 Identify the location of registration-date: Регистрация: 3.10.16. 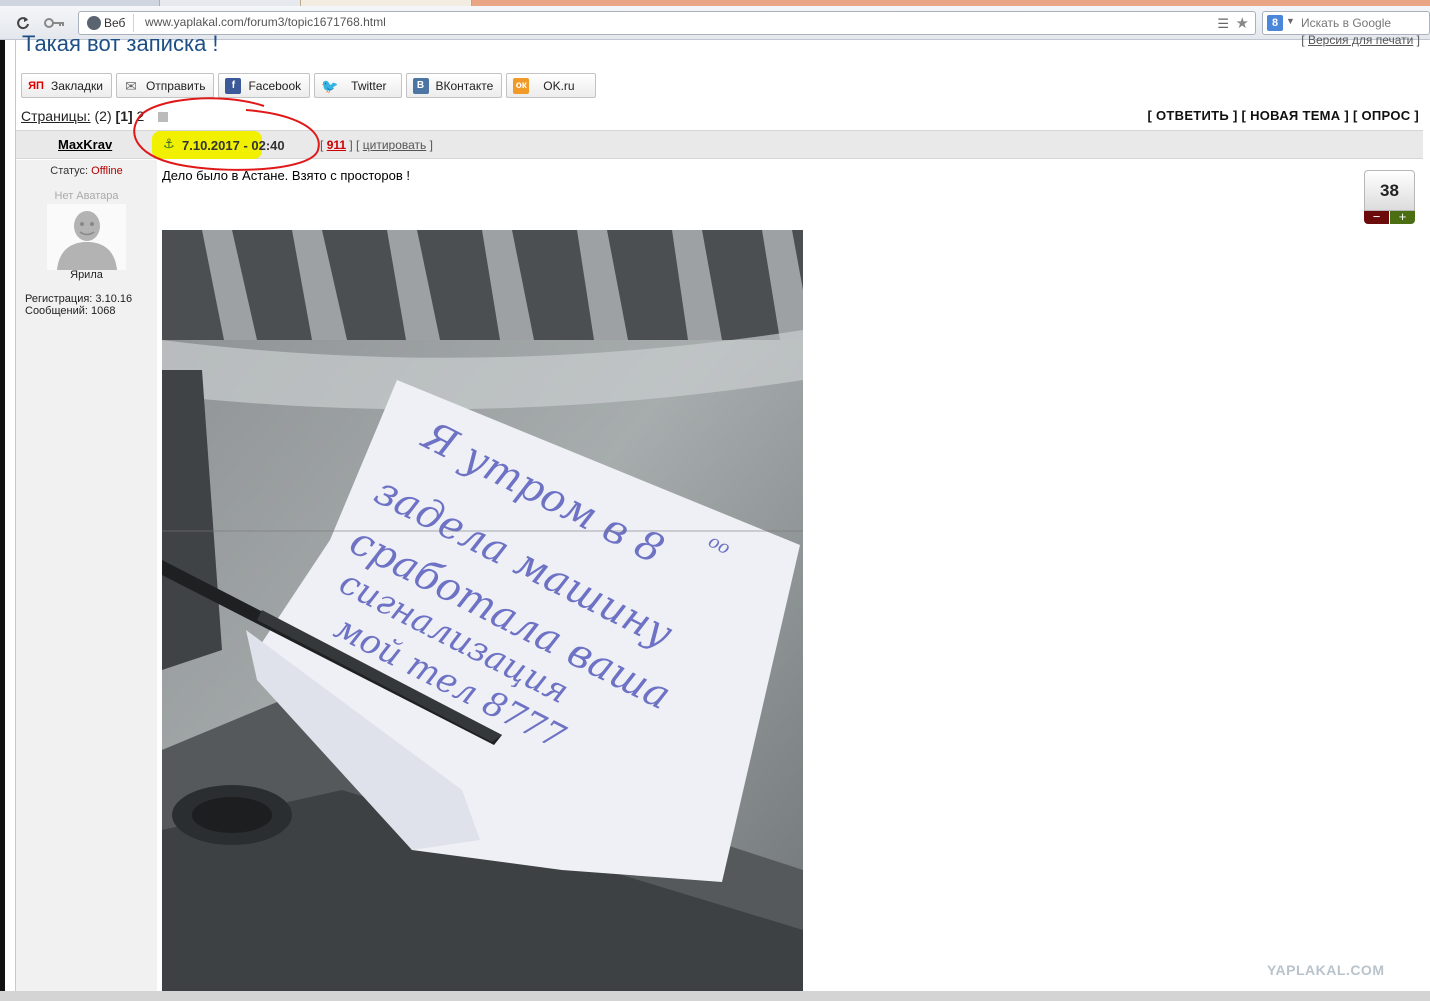
(79, 299).